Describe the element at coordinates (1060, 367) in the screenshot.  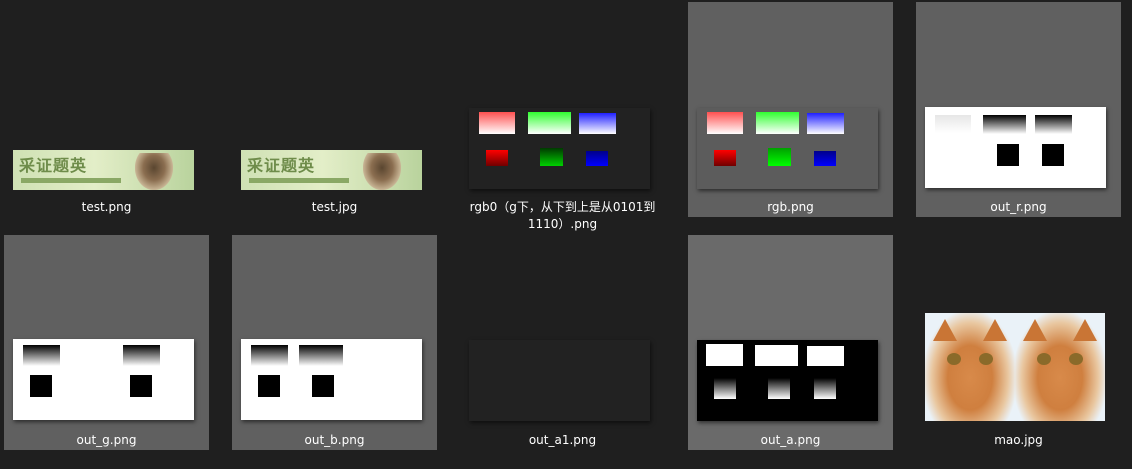
I see `cat-photo-right` at that location.